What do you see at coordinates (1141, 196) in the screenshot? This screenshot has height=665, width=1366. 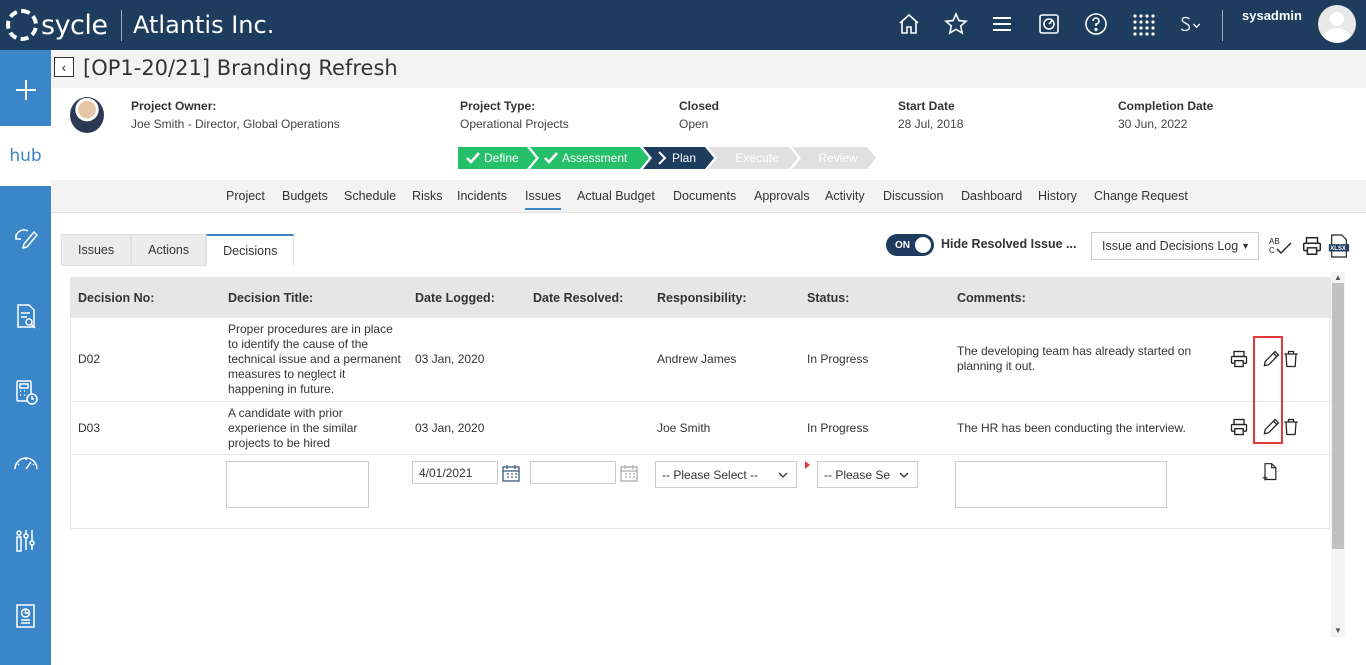 I see `tab-change-request: Change Request` at bounding box center [1141, 196].